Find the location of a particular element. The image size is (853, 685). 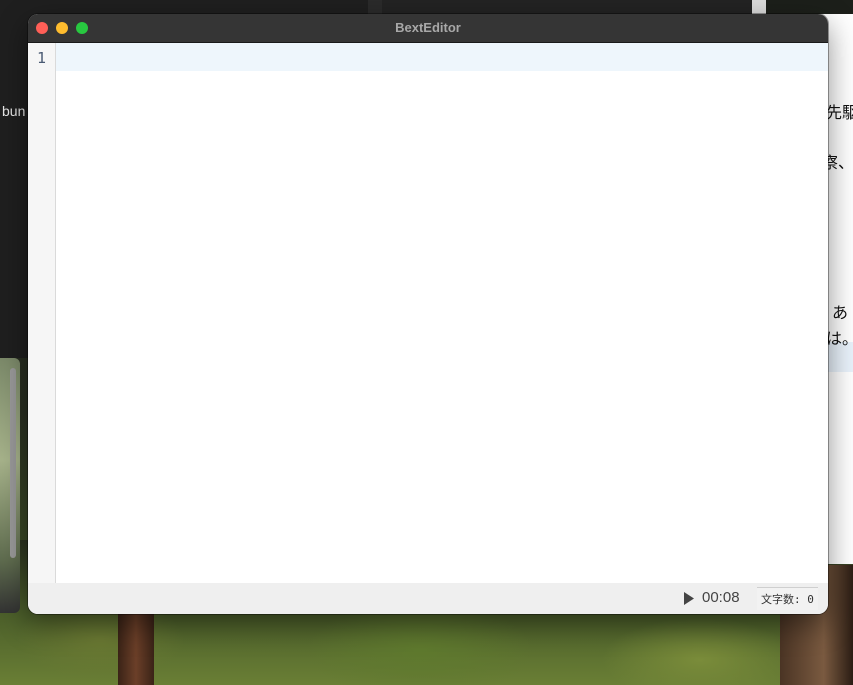

play-triangle-icon is located at coordinates (689, 598).